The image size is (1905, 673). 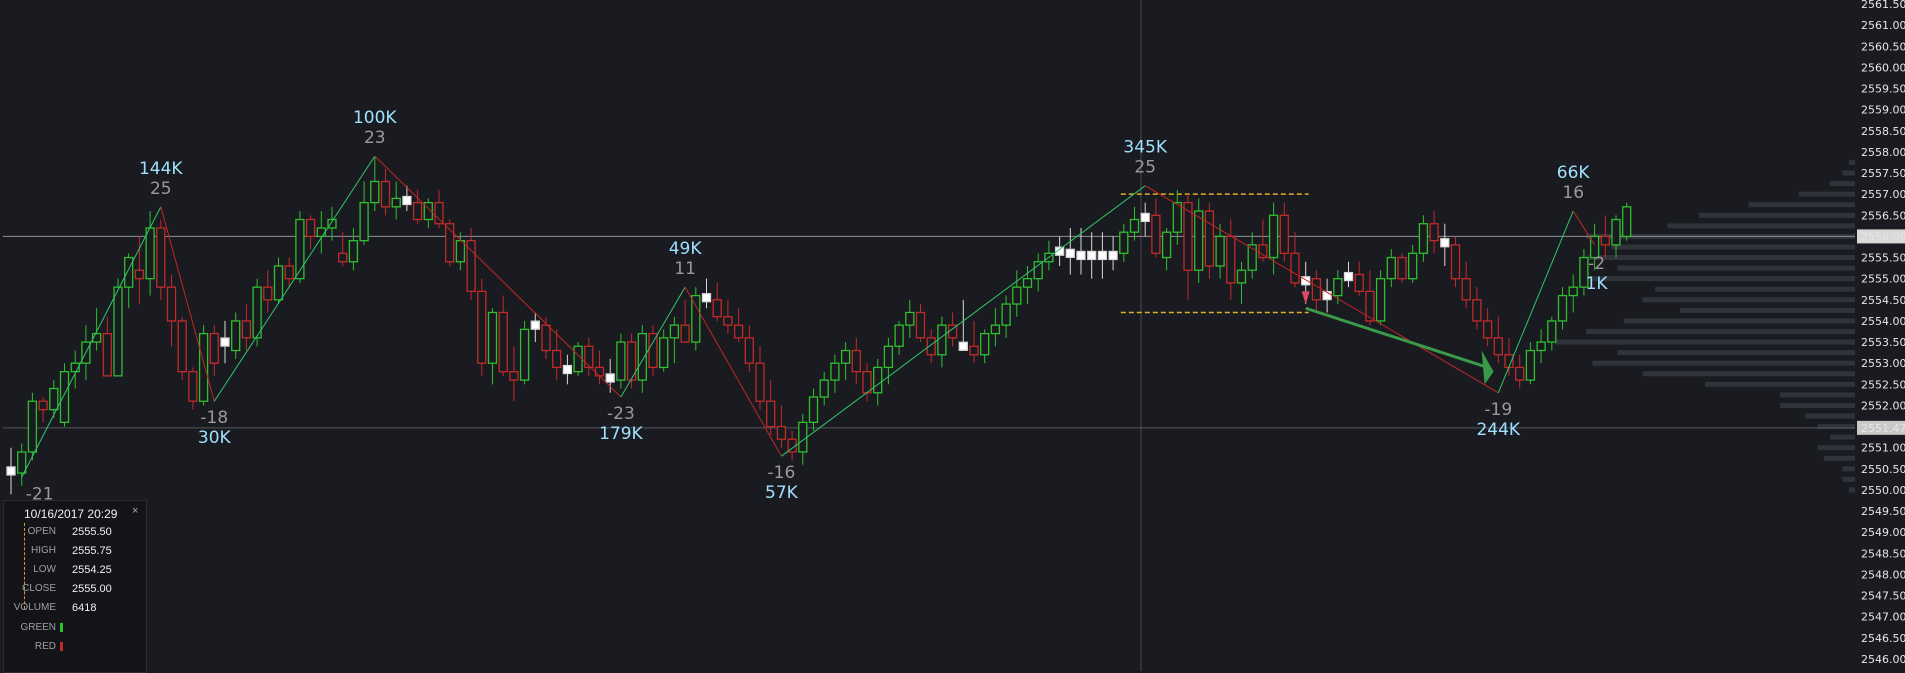 What do you see at coordinates (1574, 173) in the screenshot?
I see `swing-volume-label: 66K` at bounding box center [1574, 173].